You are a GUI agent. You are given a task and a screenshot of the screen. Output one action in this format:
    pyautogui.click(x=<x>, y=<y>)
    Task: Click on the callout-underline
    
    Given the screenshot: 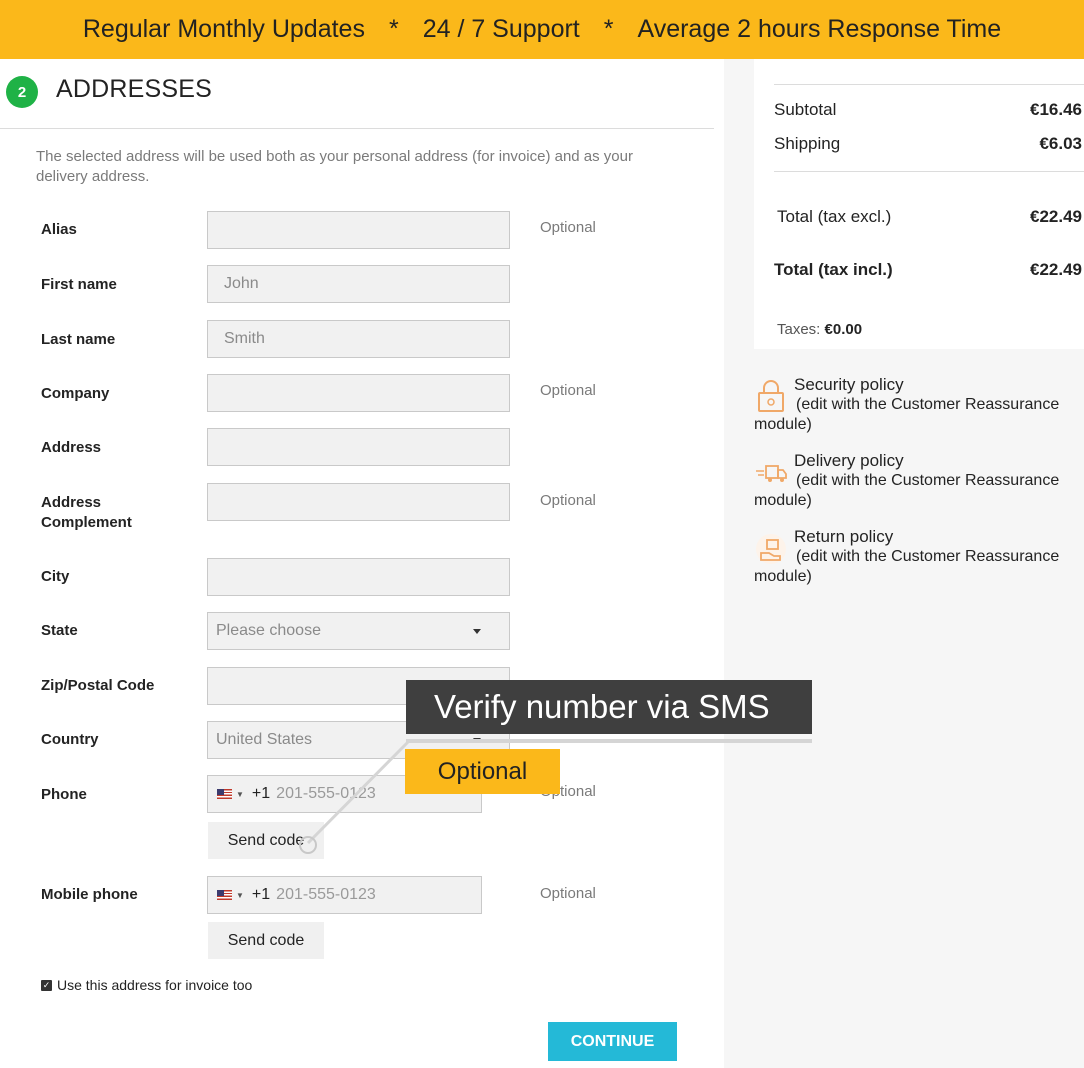 What is the action you would take?
    pyautogui.click(x=609, y=741)
    